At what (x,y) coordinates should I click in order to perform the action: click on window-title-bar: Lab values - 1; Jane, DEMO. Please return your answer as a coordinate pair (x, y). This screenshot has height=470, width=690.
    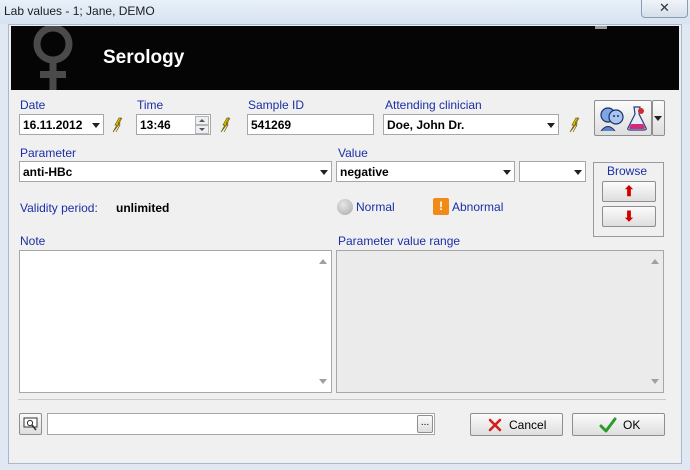
    Looking at the image, I should click on (345, 12).